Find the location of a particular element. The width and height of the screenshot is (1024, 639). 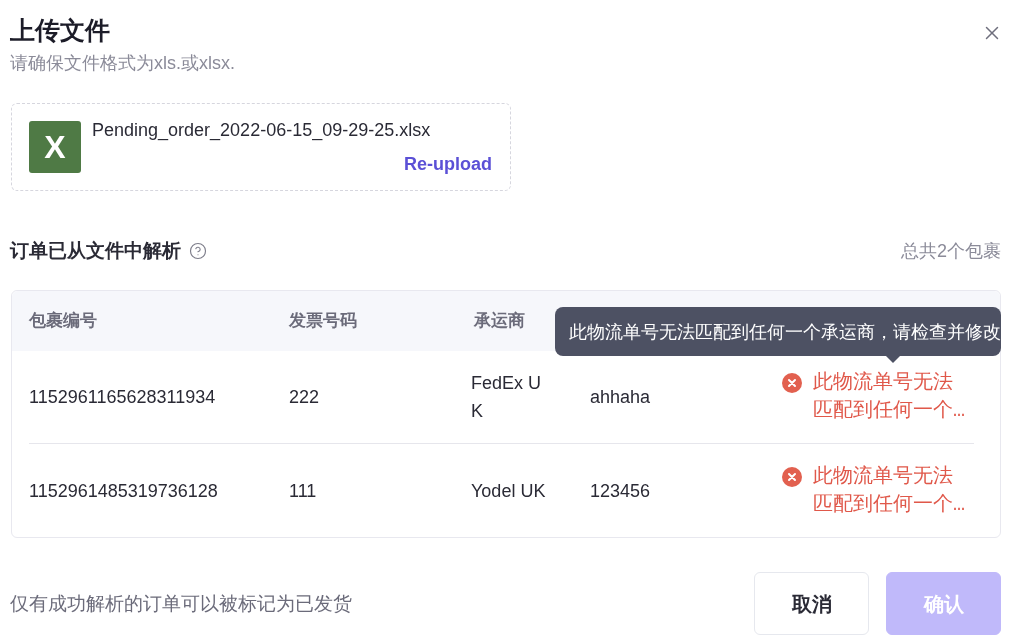

table-cell-text: FedEx UK is located at coordinates (507, 397).